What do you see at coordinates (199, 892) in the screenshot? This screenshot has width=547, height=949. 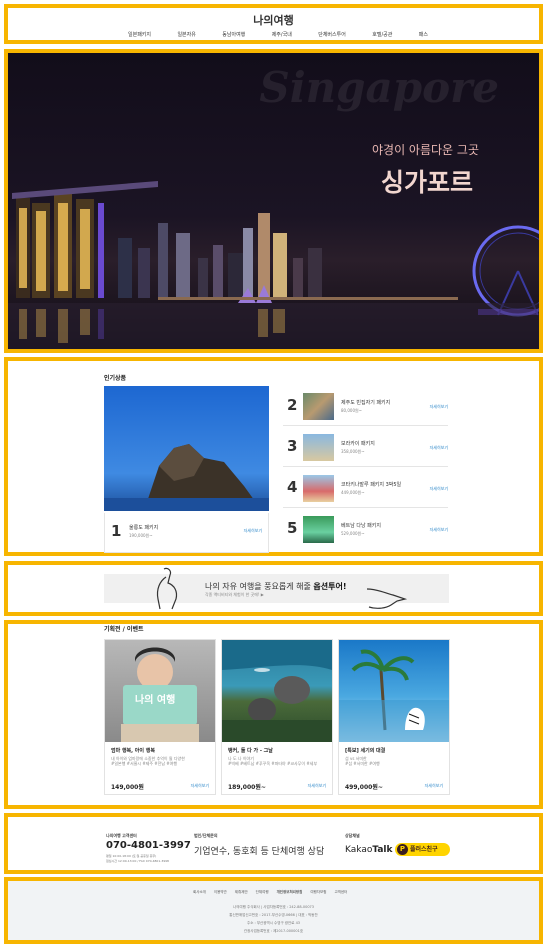 I see `footer-link-company: 회사소개` at bounding box center [199, 892].